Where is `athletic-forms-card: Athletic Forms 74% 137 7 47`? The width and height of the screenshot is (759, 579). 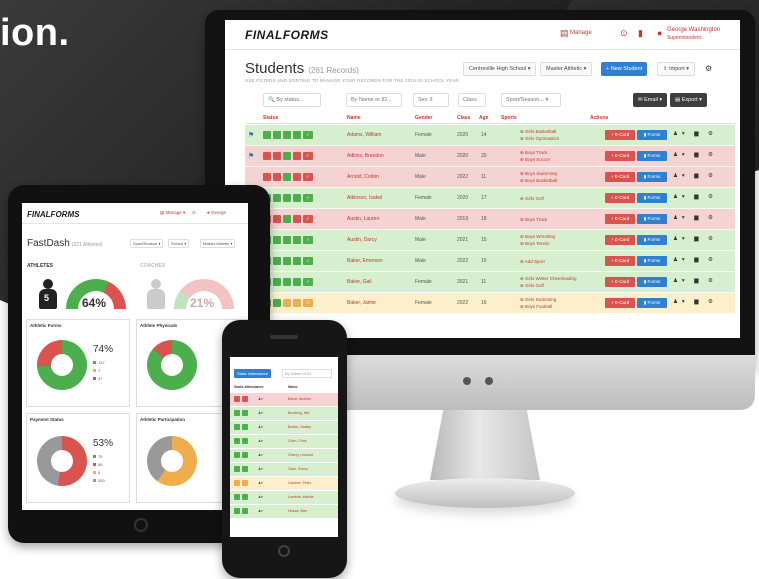 athletic-forms-card: Athletic Forms 74% 137 7 47 is located at coordinates (78, 363).